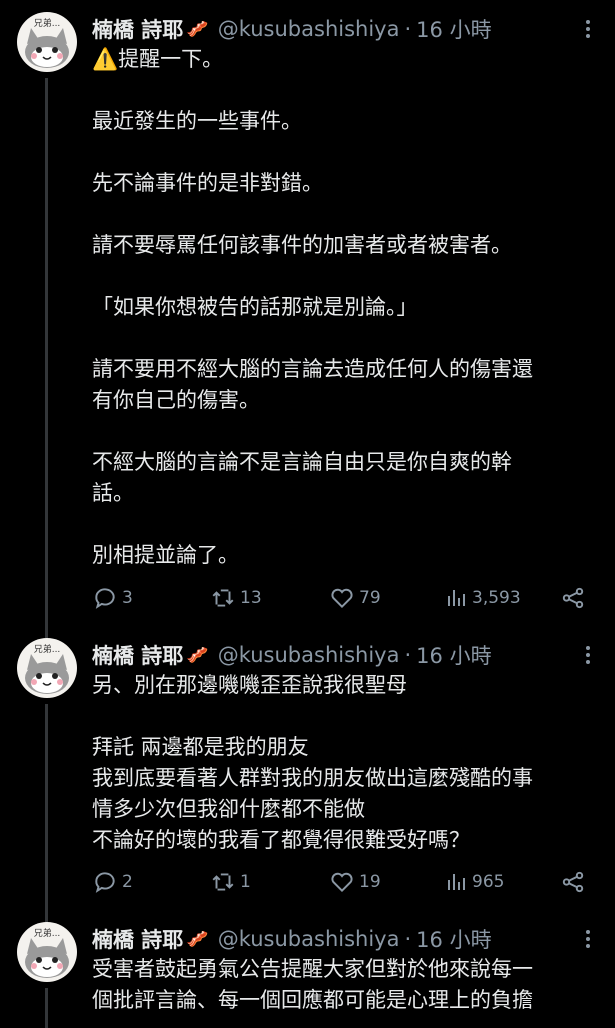 The height and width of the screenshot is (1028, 615). Describe the element at coordinates (158, 59) in the screenshot. I see `tweet-line: ⚠️提醒一下。` at that location.